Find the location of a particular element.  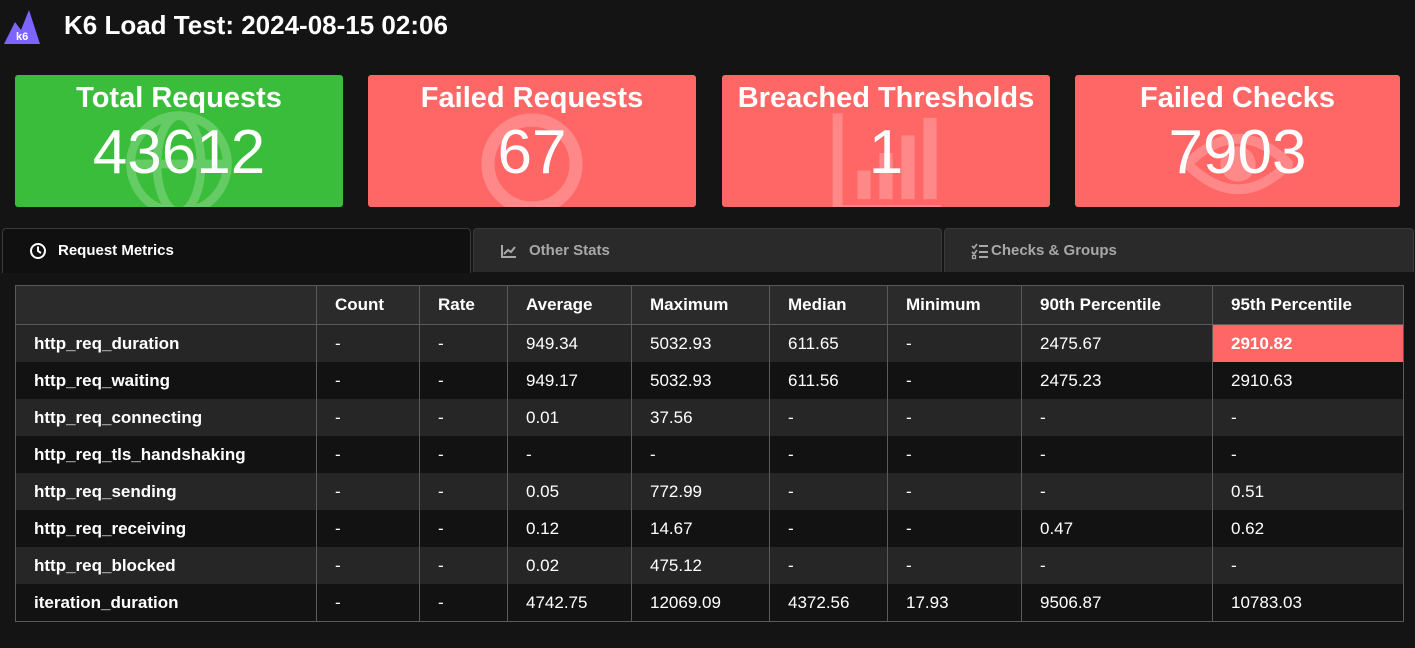

failed-requests-card: Failed Requests 67 is located at coordinates (532, 141).